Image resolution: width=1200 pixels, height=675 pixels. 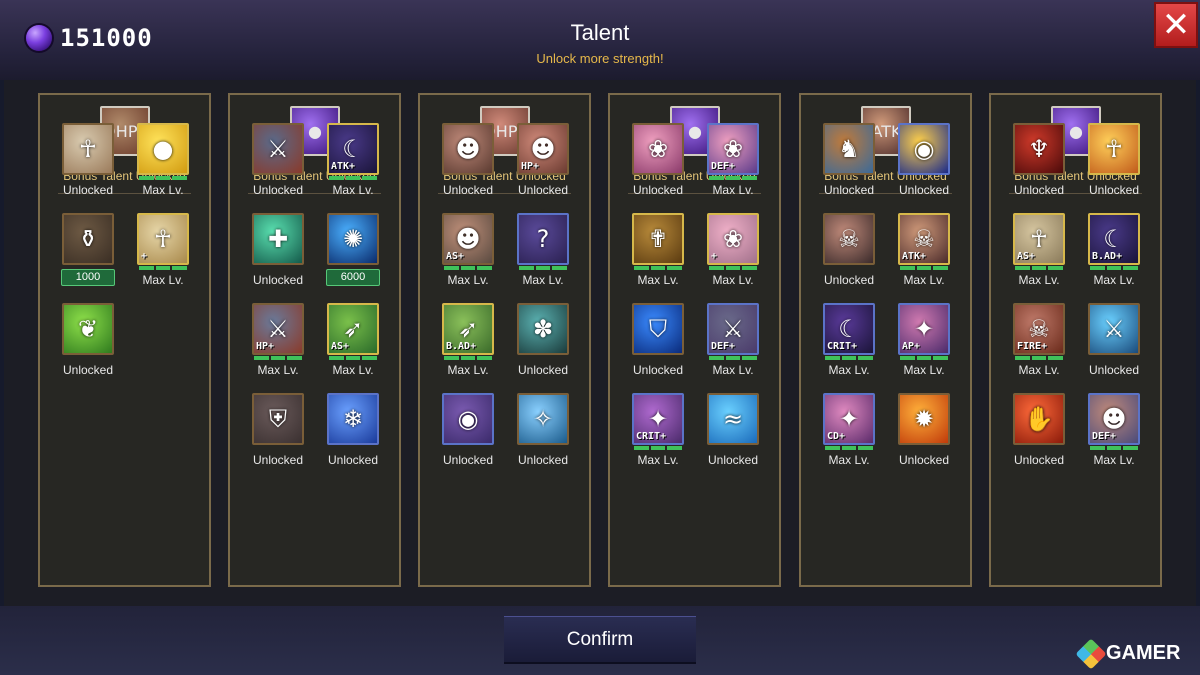 I want to click on pirate-atk-icon: ☠ATK+, so click(x=924, y=239).